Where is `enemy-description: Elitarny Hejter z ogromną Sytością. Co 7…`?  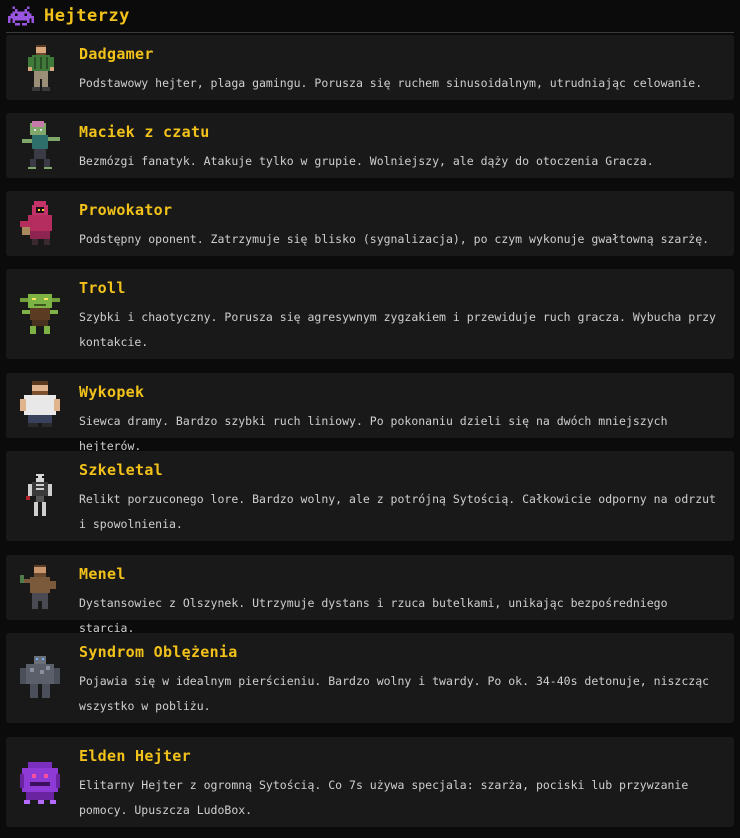
enemy-description: Elitarny Hejter z ogromną Sytością. Co 7… is located at coordinates (384, 797).